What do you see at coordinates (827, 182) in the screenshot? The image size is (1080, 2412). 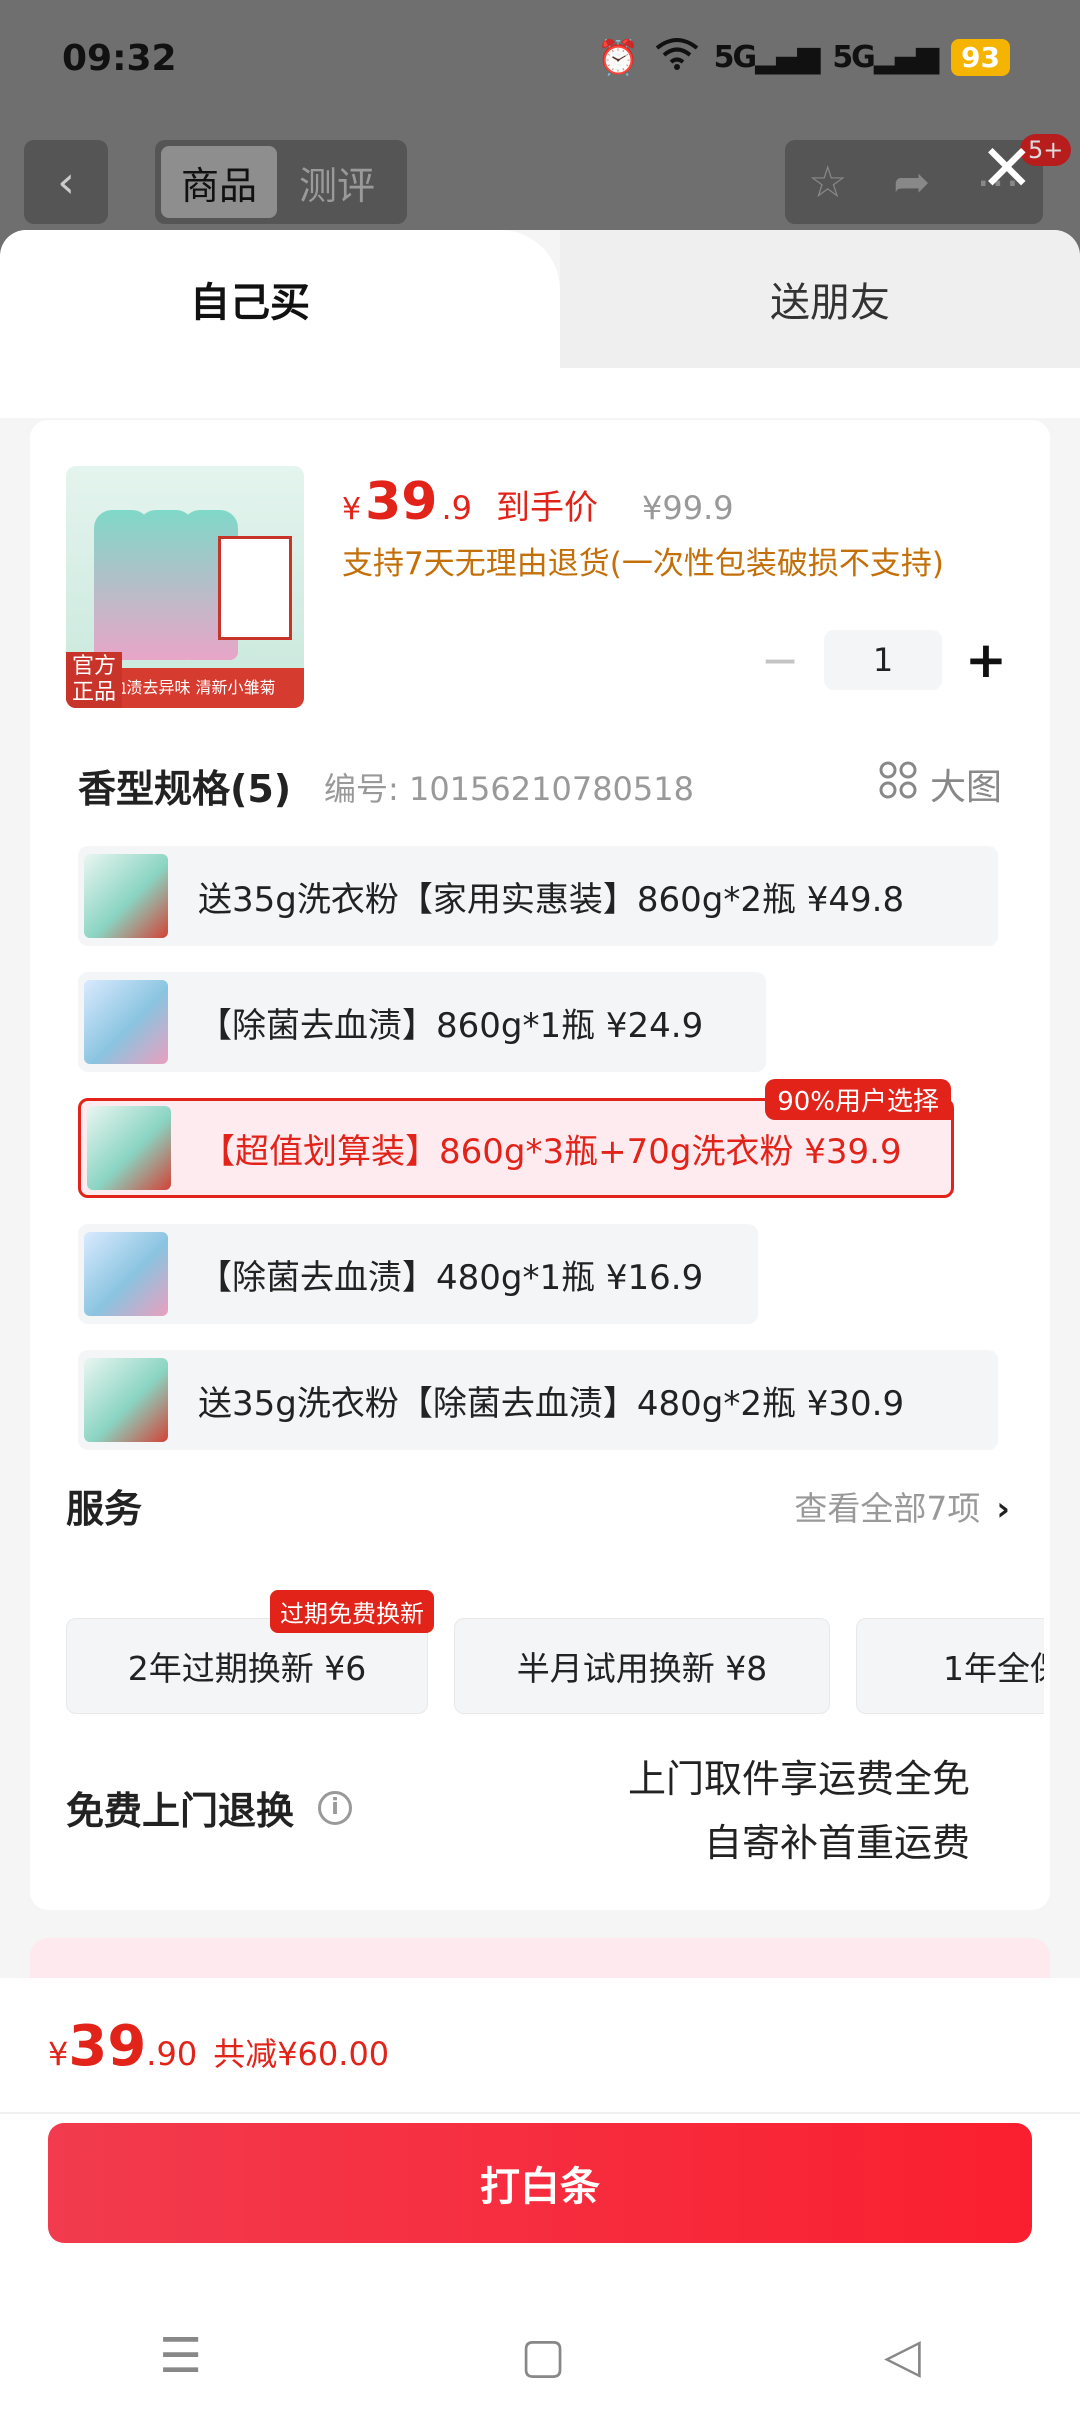 I see `favorite-star-icon: ☆` at bounding box center [827, 182].